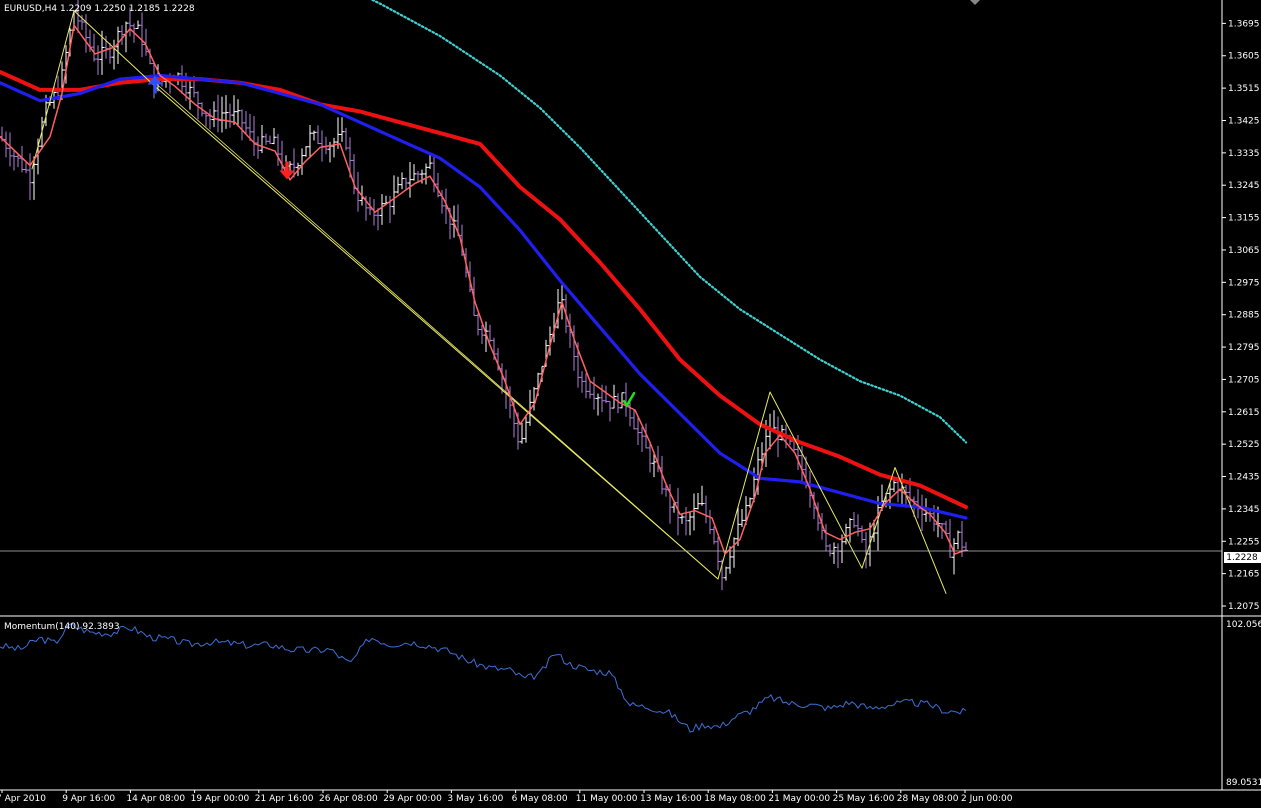 The height and width of the screenshot is (808, 1261). I want to click on time-tick-label: 18 May 08:00, so click(735, 799).